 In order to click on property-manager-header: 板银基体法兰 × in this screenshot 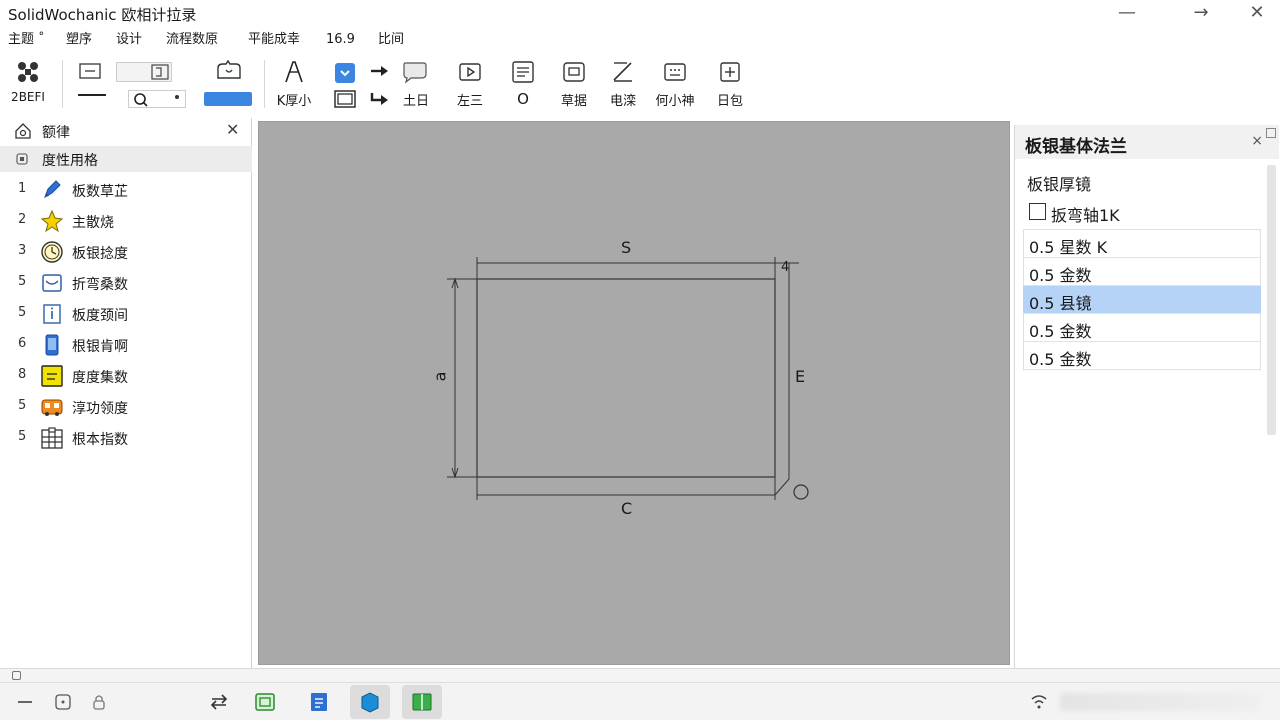, I will do `click(1147, 142)`.